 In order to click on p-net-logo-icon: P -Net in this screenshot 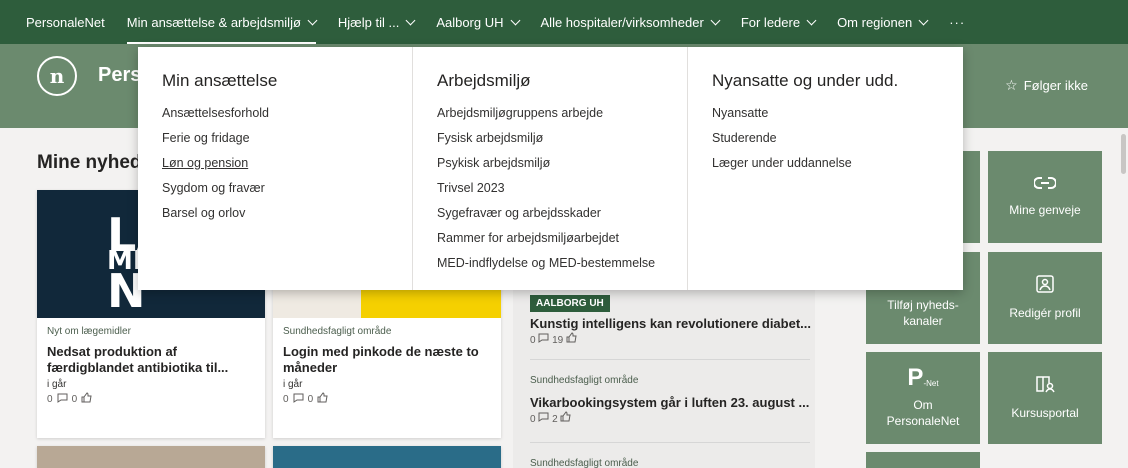, I will do `click(923, 377)`.